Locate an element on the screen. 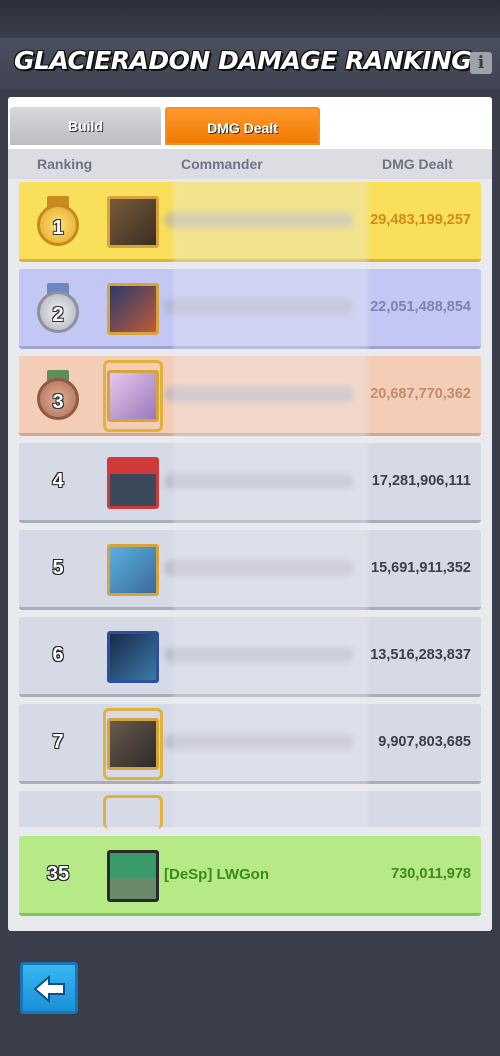 This screenshot has height=1056, width=500. tab-build: Build is located at coordinates (85, 126).